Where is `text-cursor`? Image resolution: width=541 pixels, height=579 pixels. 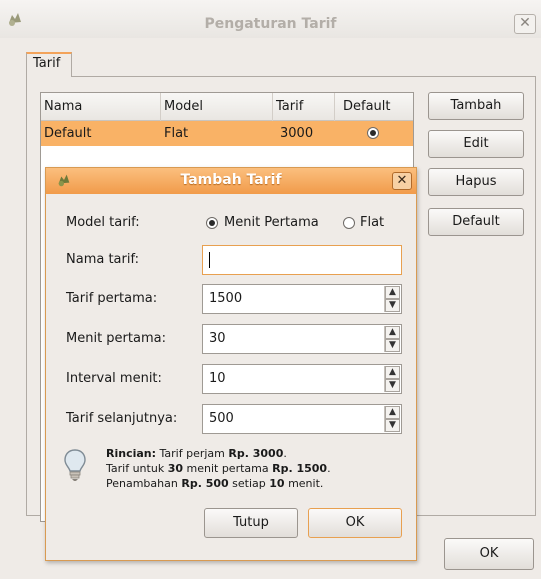
text-cursor is located at coordinates (209, 259).